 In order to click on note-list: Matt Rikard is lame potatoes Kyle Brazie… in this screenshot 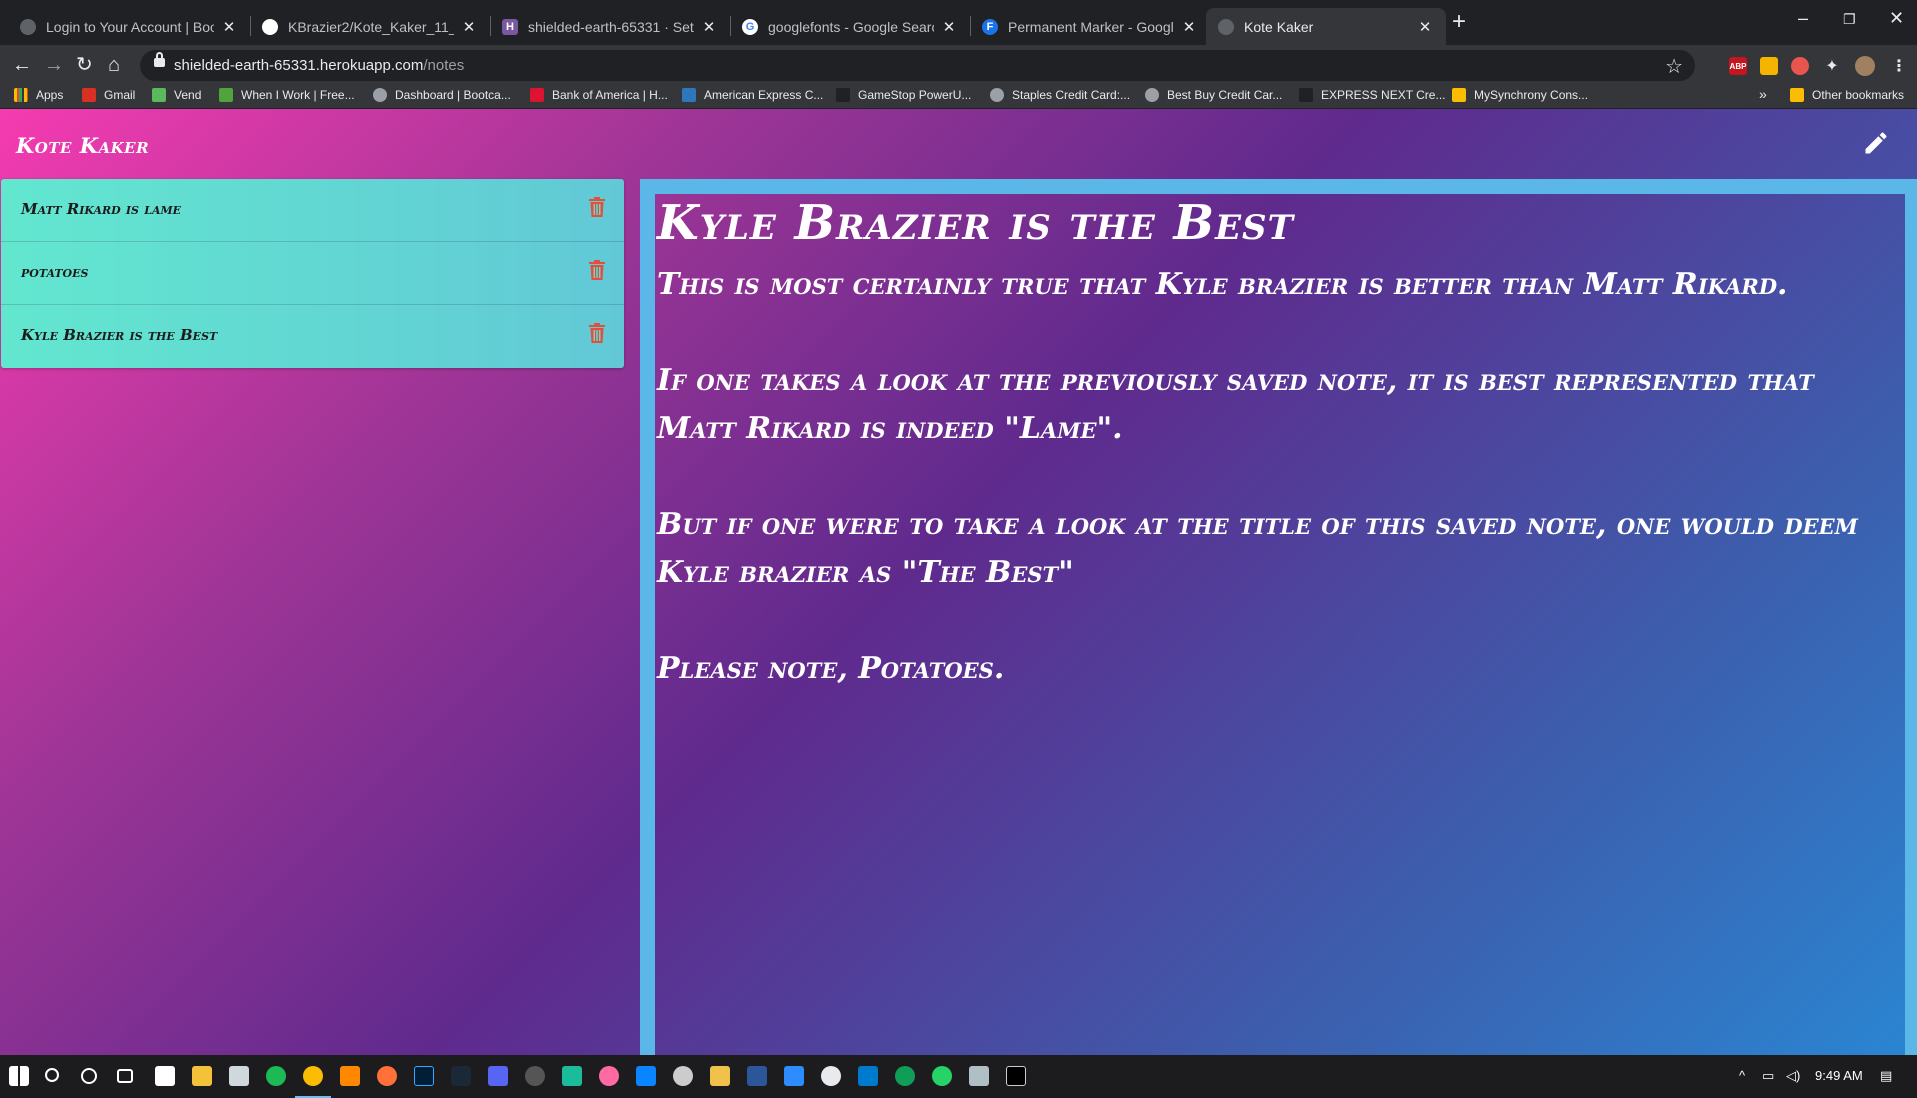, I will do `click(312, 273)`.